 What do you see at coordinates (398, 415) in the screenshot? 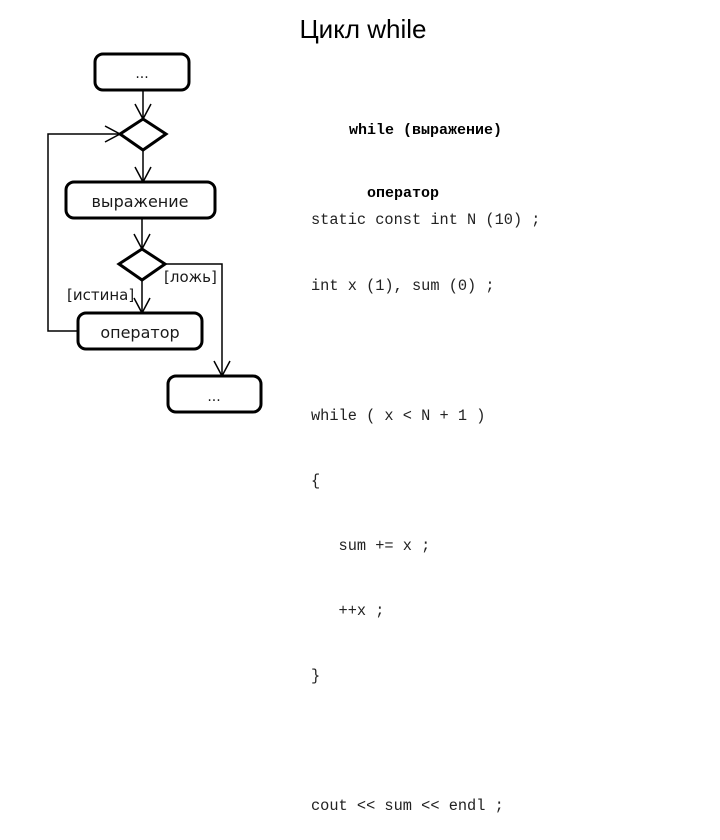
I see `code-line: while ( x < N + 1 )` at bounding box center [398, 415].